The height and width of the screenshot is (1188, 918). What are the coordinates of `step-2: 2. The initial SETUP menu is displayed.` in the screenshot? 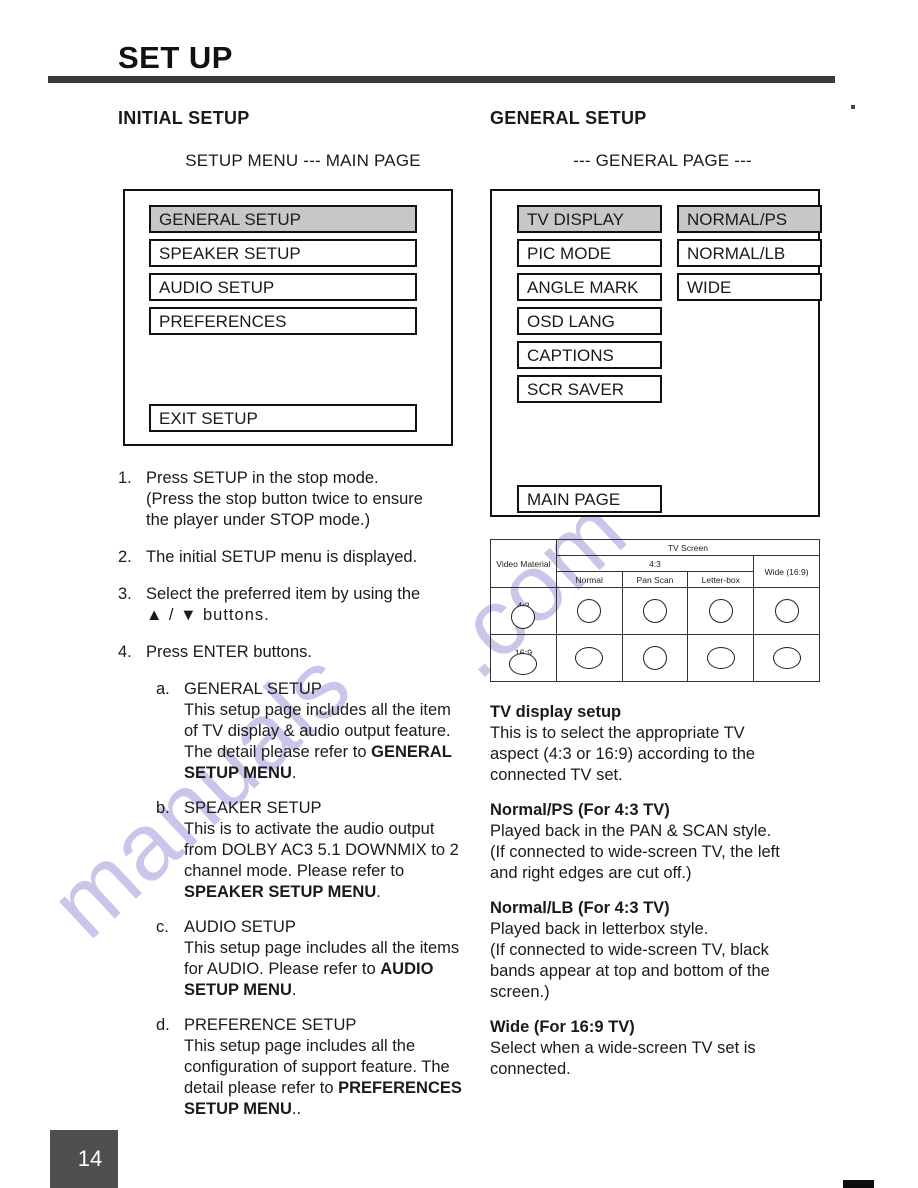 It's located at (293, 557).